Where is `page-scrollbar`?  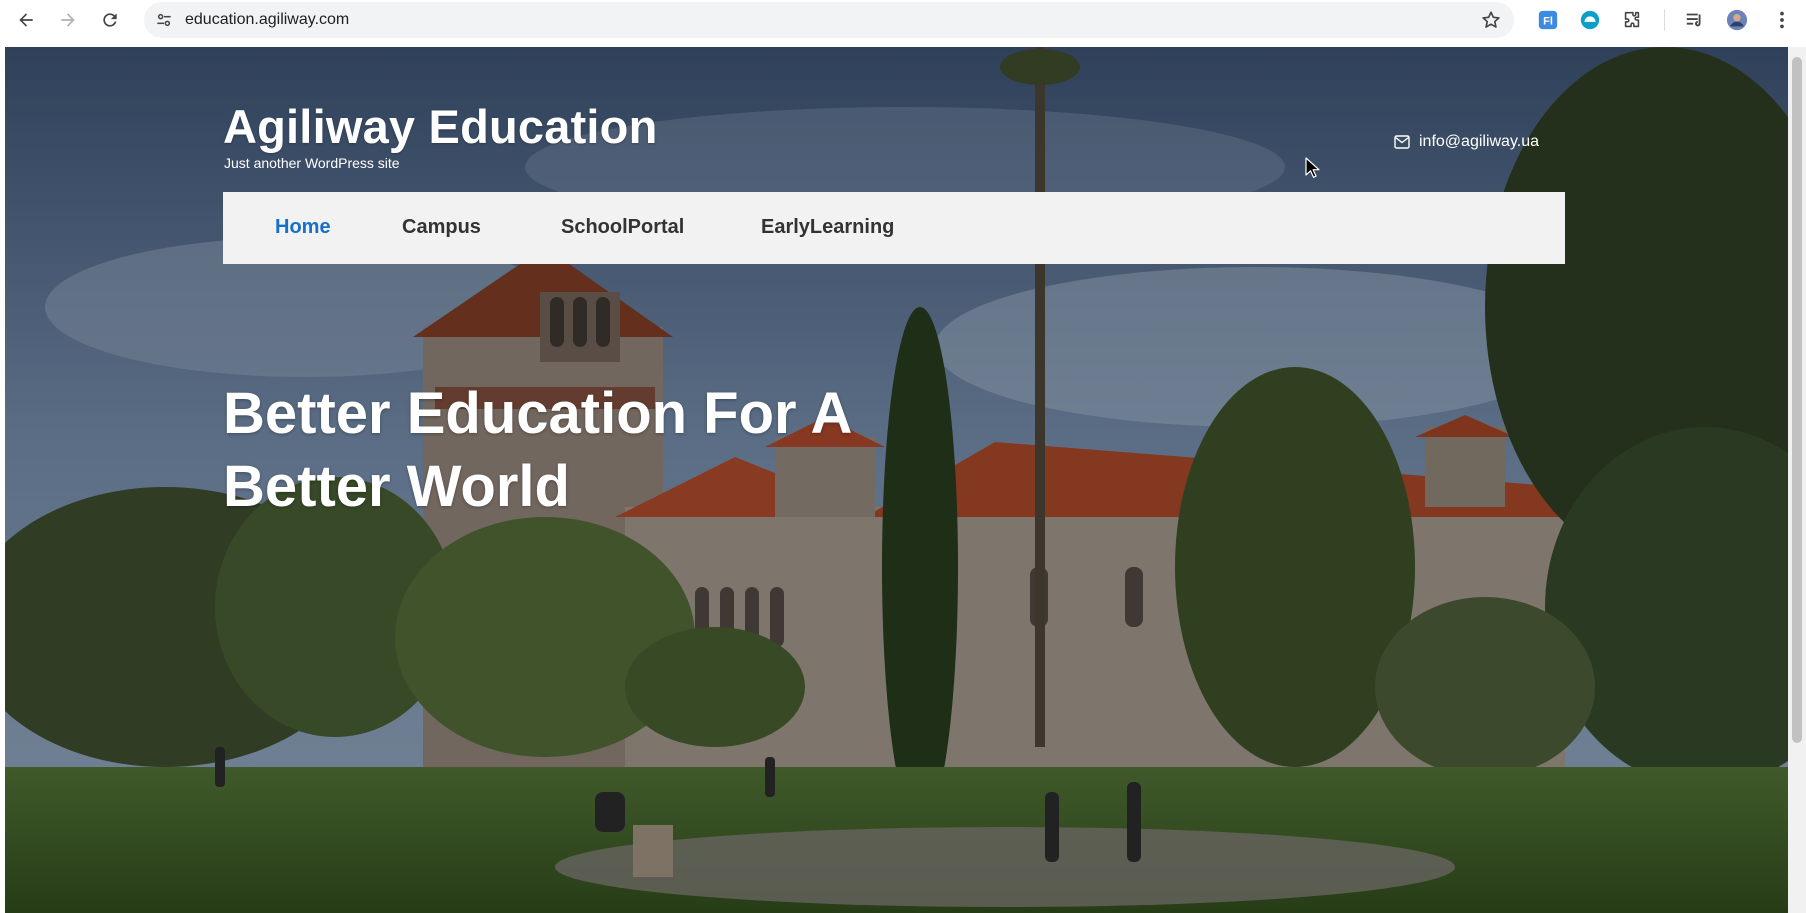
page-scrollbar is located at coordinates (1797, 480).